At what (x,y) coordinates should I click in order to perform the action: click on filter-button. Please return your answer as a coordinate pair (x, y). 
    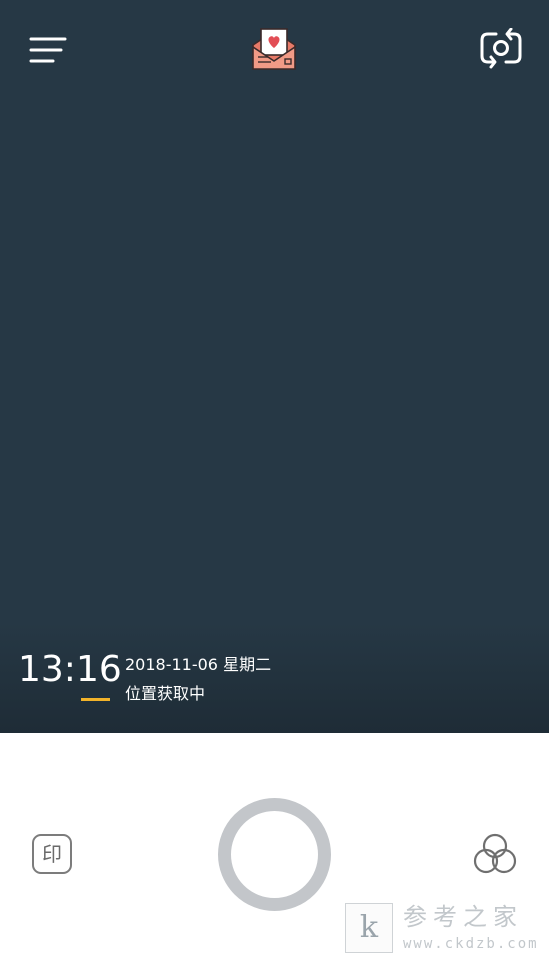
    Looking at the image, I should click on (495, 854).